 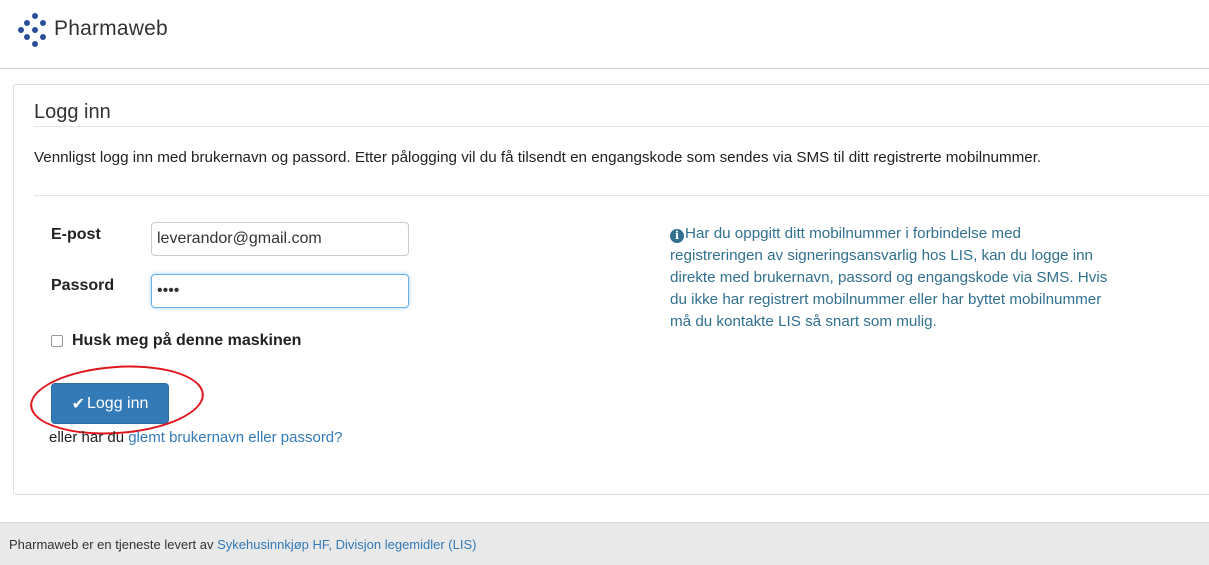 I want to click on footer-prefix: Pharmaweb er en tjeneste levert av, so click(x=113, y=544).